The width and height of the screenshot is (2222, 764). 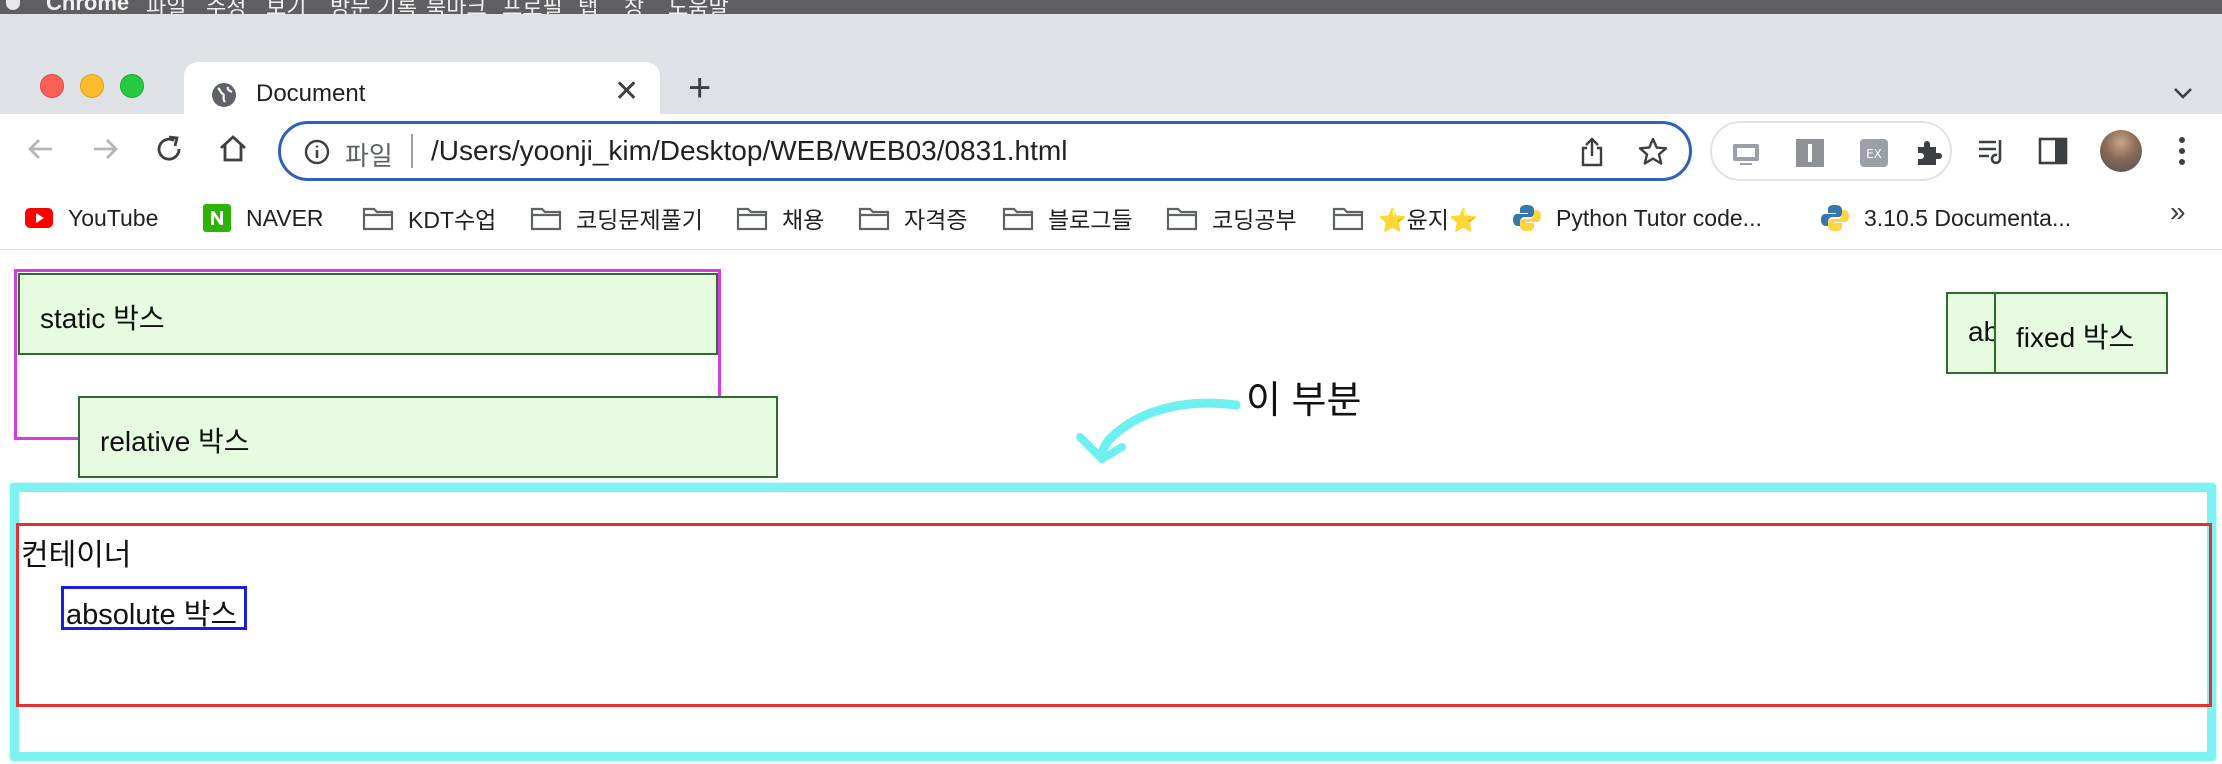 I want to click on absolute-box: absolute 박스, so click(x=154, y=608).